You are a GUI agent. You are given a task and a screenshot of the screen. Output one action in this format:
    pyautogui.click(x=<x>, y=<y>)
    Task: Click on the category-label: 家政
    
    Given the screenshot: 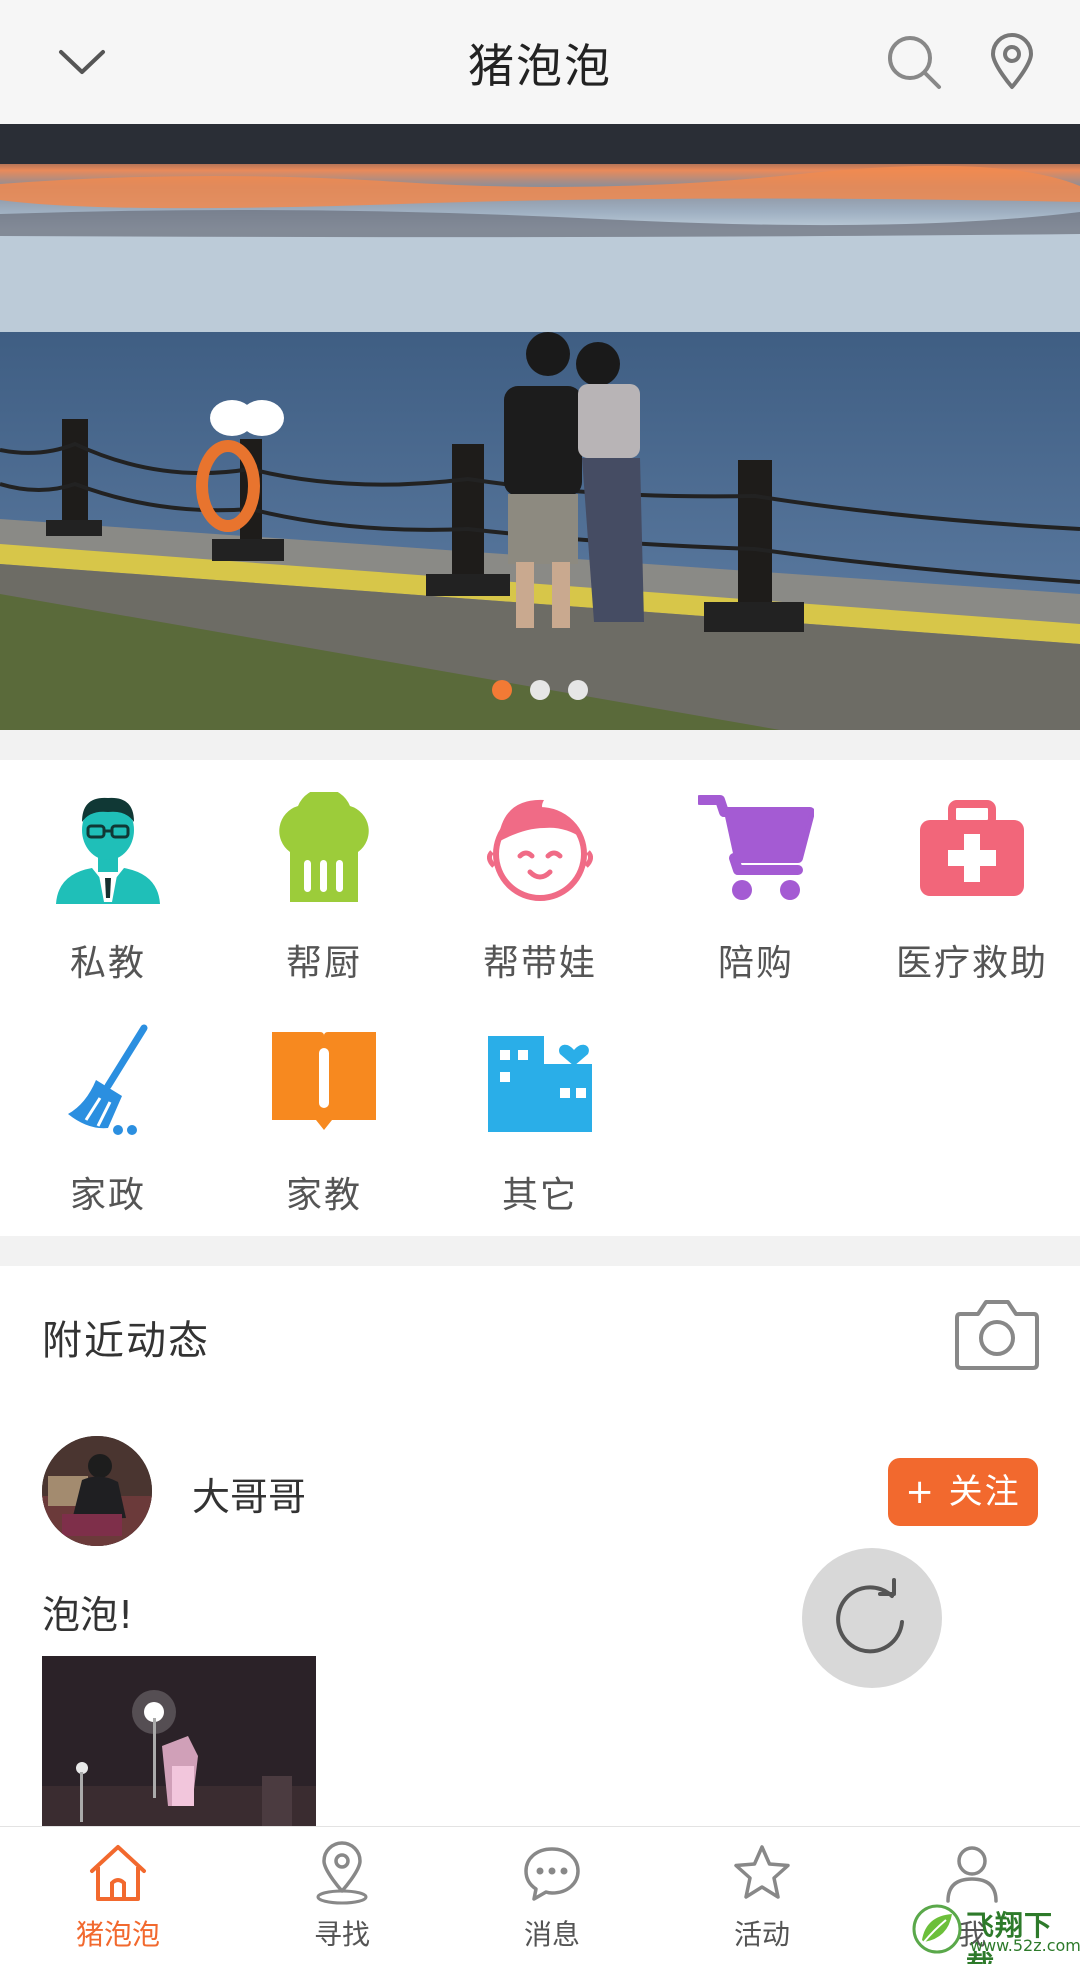 What is the action you would take?
    pyautogui.click(x=107, y=1195)
    